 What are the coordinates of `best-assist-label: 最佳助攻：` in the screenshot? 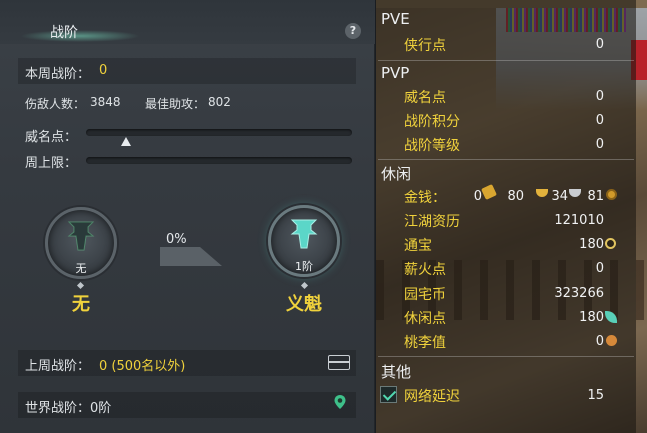 It's located at (175, 104).